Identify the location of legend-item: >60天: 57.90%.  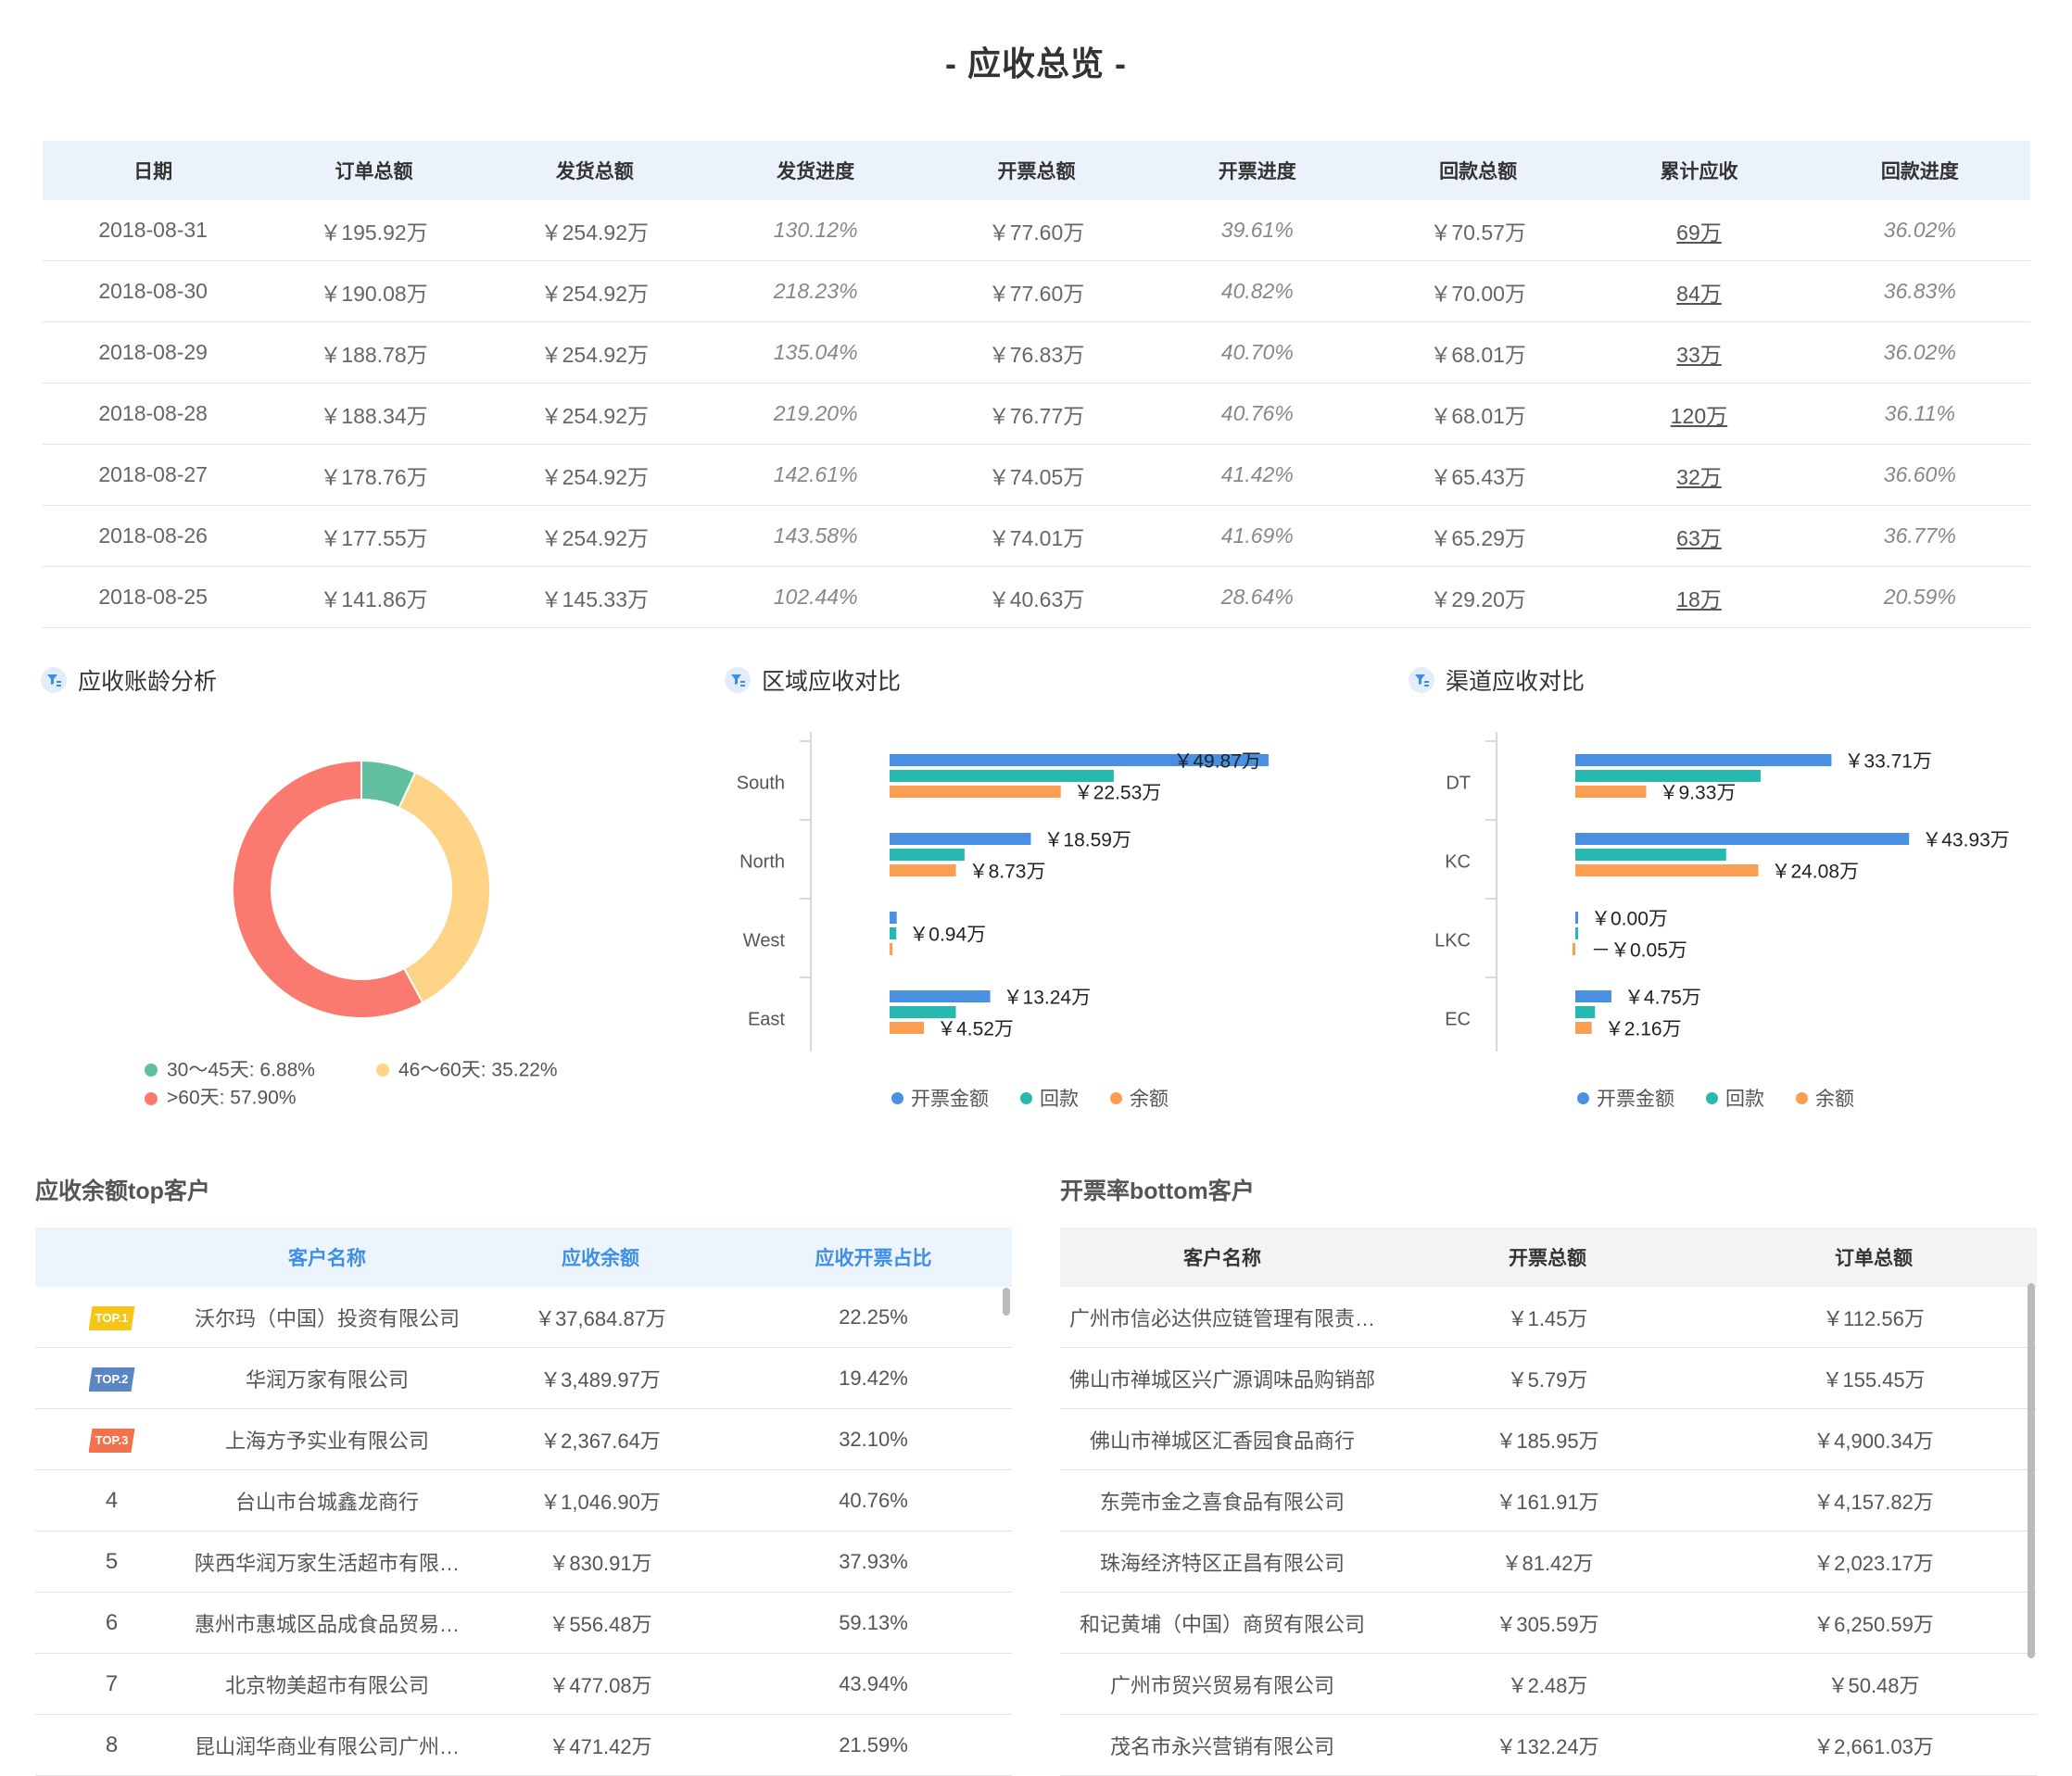
(260, 1098).